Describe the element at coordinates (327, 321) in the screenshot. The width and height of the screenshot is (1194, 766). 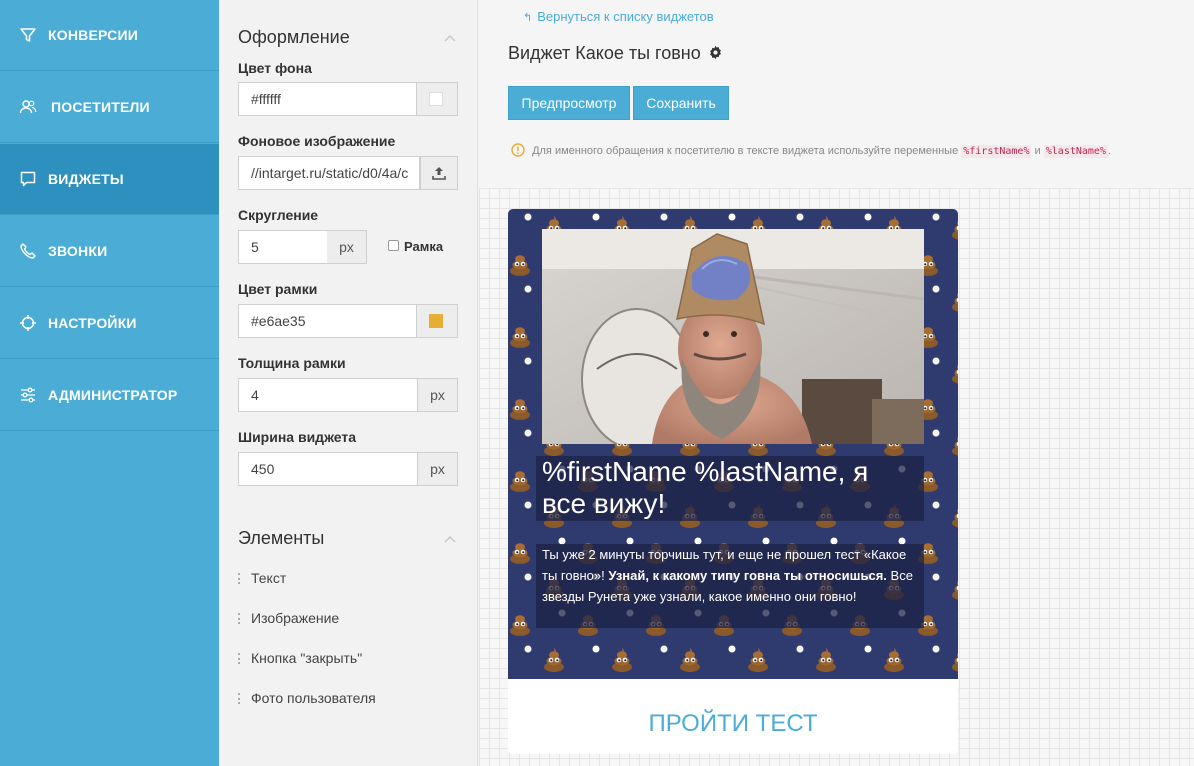
I see `frame-color-input: #e6ae35` at that location.